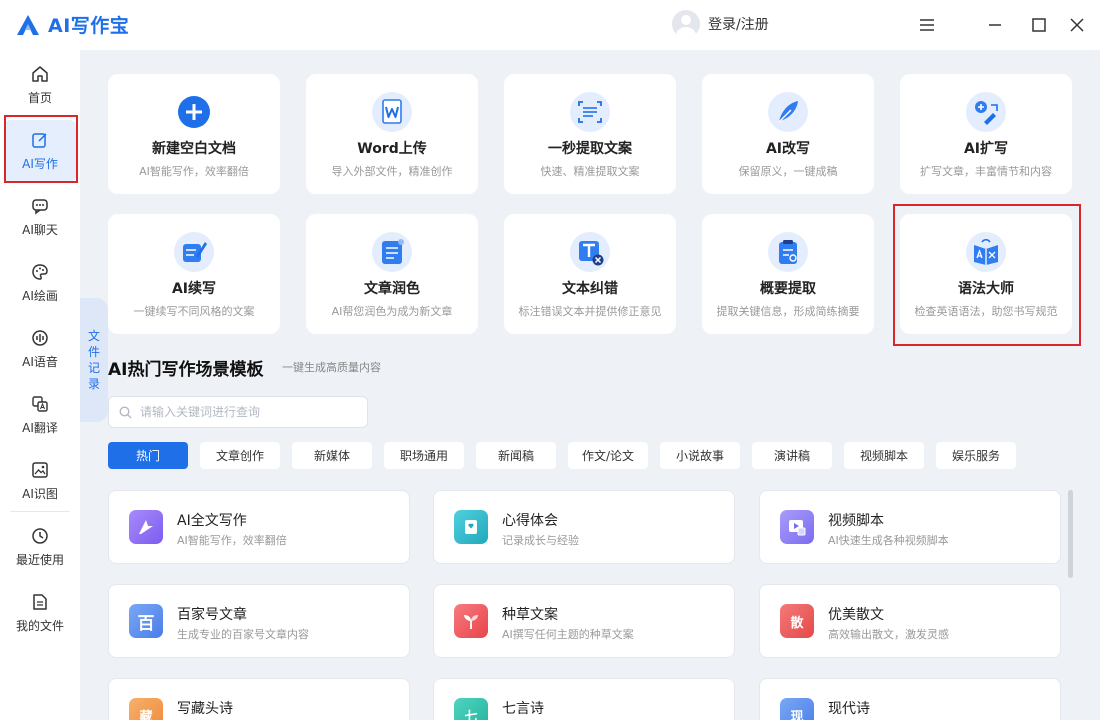 The image size is (1100, 720). Describe the element at coordinates (146, 621) in the screenshot. I see `baijiahao-icon: 百` at that location.